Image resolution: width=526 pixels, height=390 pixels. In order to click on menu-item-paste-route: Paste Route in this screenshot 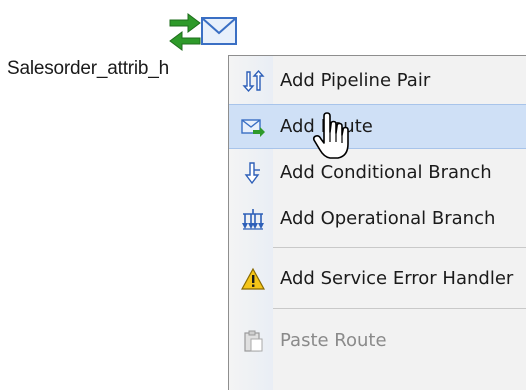, I will do `click(377, 340)`.